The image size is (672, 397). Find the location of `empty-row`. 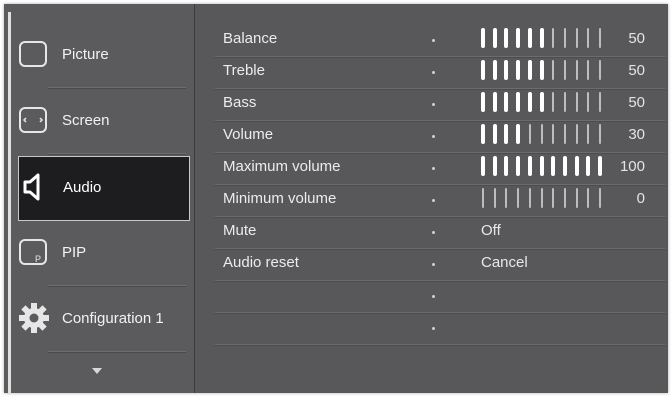

empty-row is located at coordinates (440, 296).